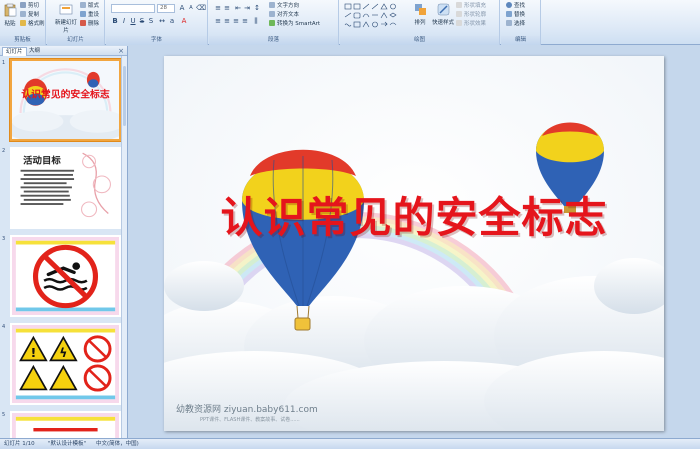  What do you see at coordinates (299, 24) in the screenshot?
I see `smartart-label: 转换为 SmartArt` at bounding box center [299, 24].